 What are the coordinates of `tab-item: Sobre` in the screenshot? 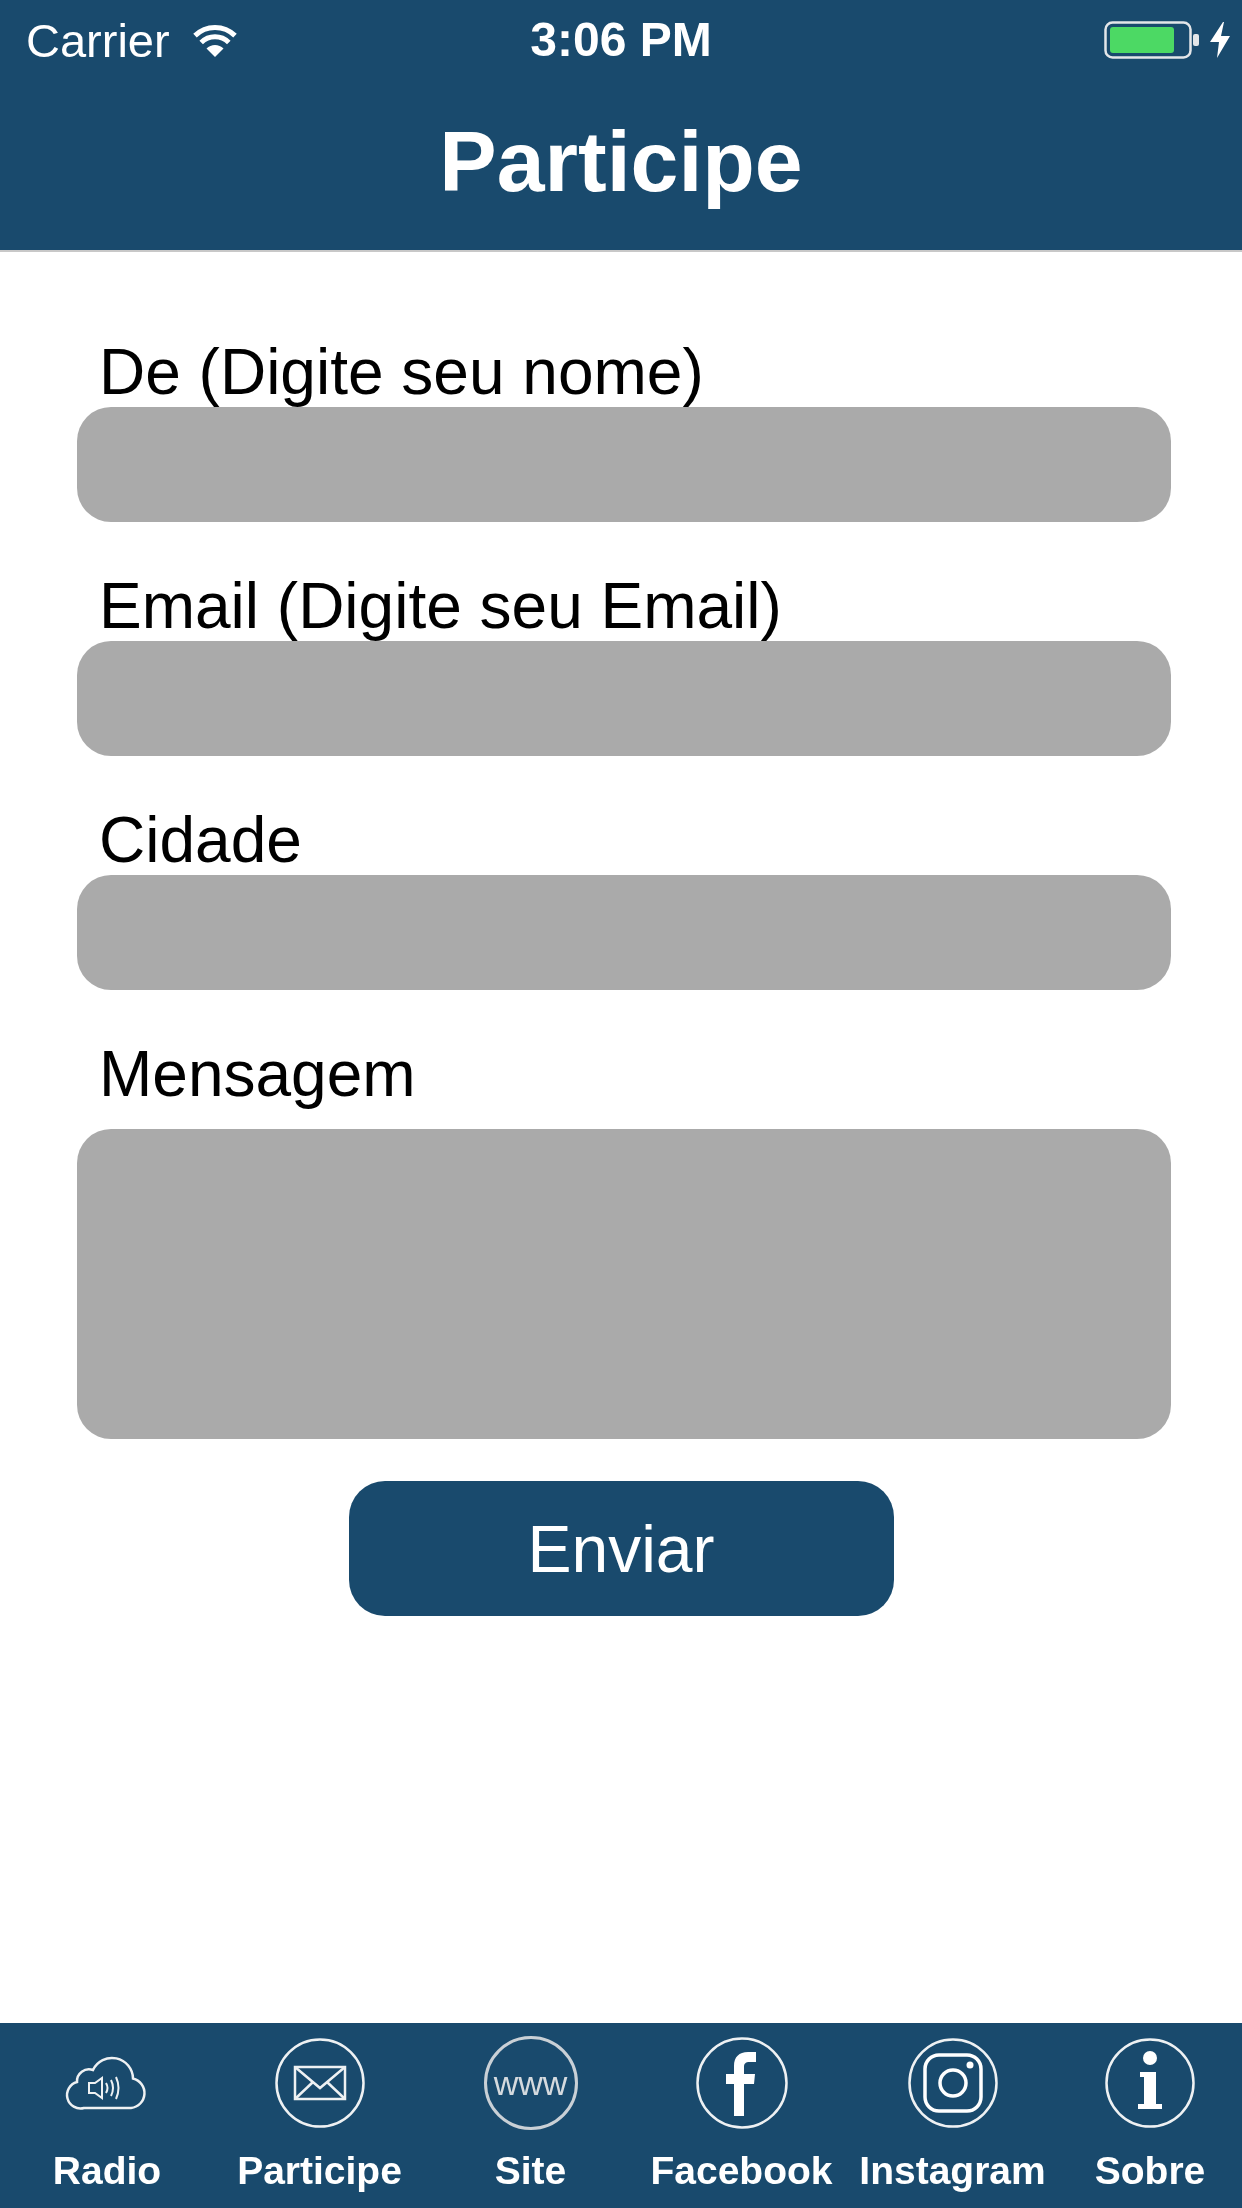 It's located at (1150, 2115).